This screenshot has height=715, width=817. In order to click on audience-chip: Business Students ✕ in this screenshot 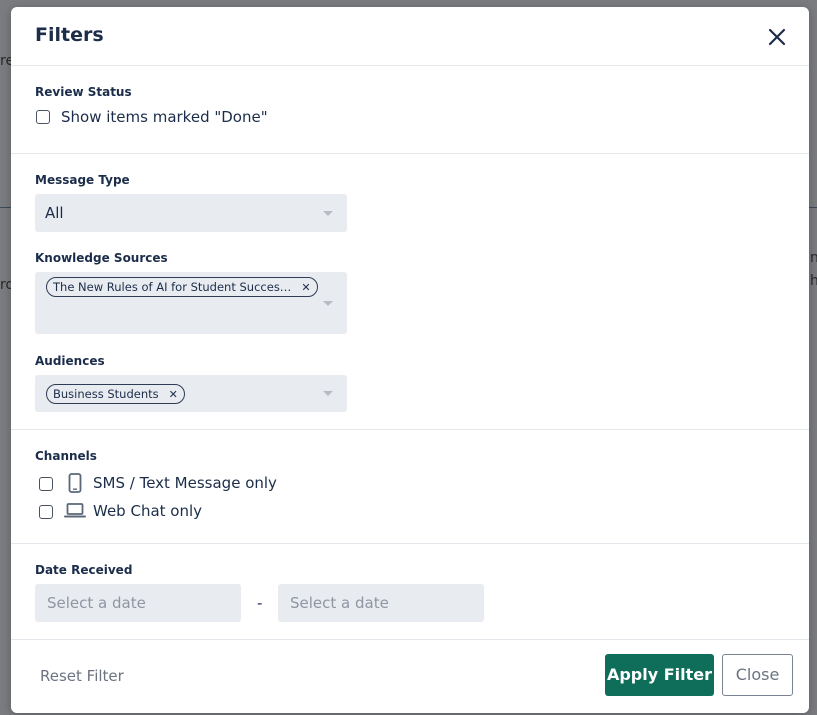, I will do `click(115, 394)`.